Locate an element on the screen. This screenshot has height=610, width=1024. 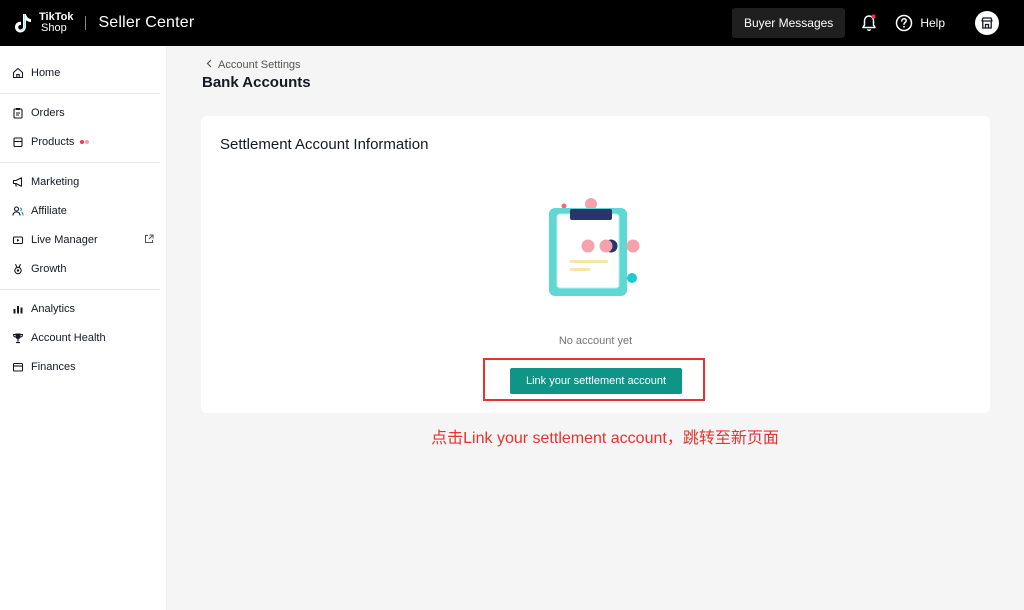
home-icon is located at coordinates (18, 73).